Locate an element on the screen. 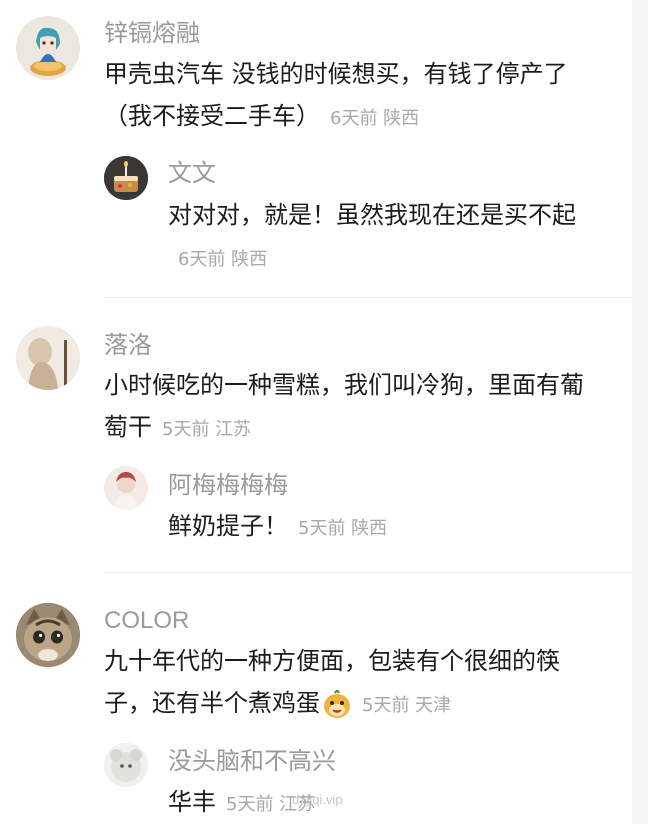  reply-text: 华丰 is located at coordinates (192, 802).